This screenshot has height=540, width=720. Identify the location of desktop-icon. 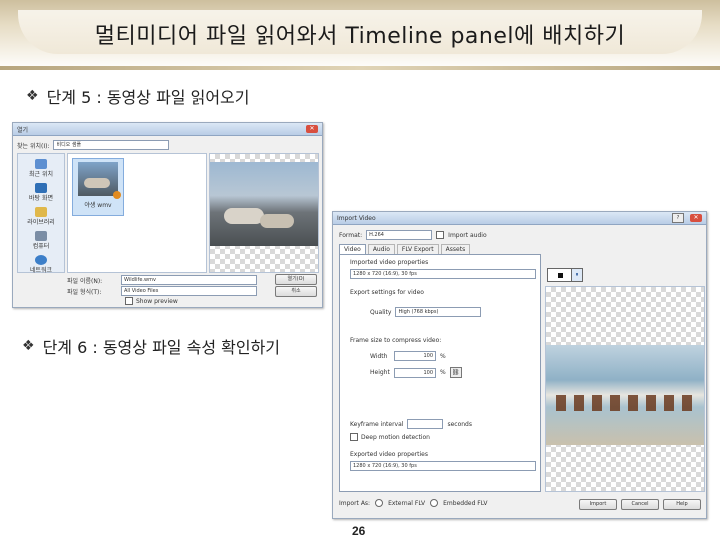
(41, 188).